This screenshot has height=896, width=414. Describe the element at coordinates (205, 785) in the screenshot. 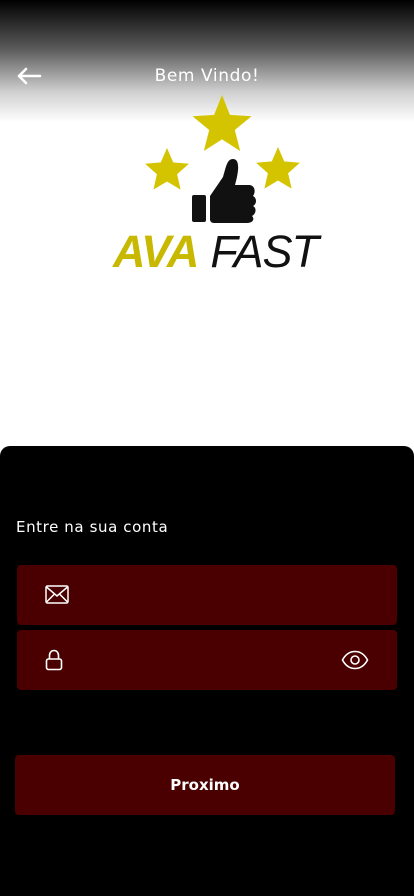

I see `next-button: Proximo` at that location.